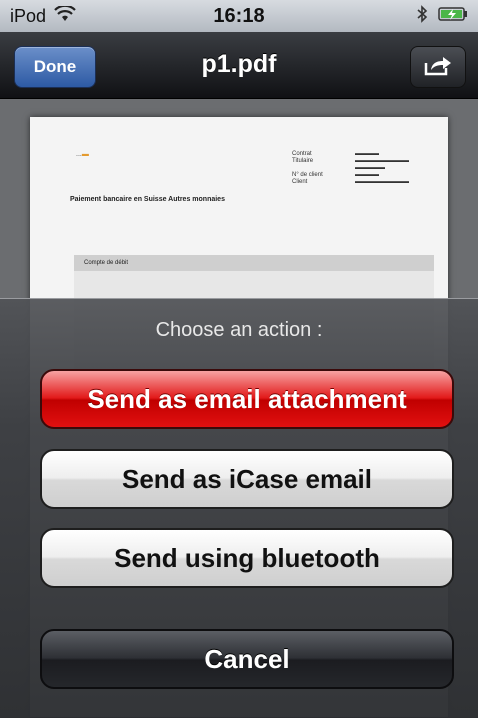 Image resolution: width=478 pixels, height=718 pixels. I want to click on status-left: iPod, so click(43, 15).